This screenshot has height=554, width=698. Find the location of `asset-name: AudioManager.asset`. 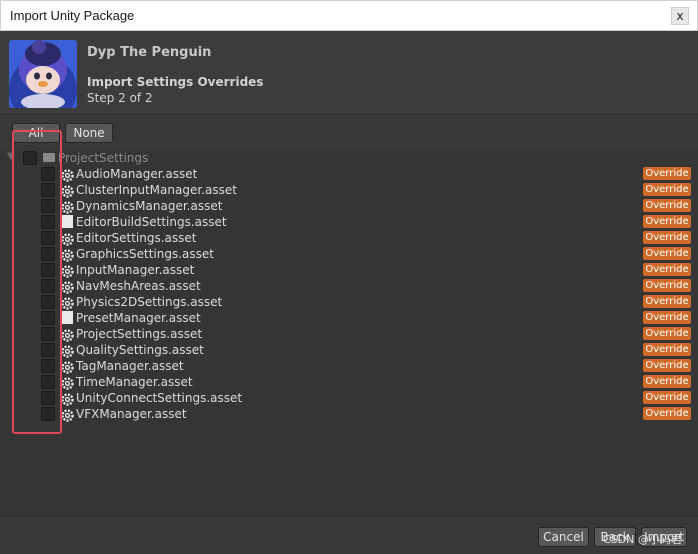

asset-name: AudioManager.asset is located at coordinates (137, 174).